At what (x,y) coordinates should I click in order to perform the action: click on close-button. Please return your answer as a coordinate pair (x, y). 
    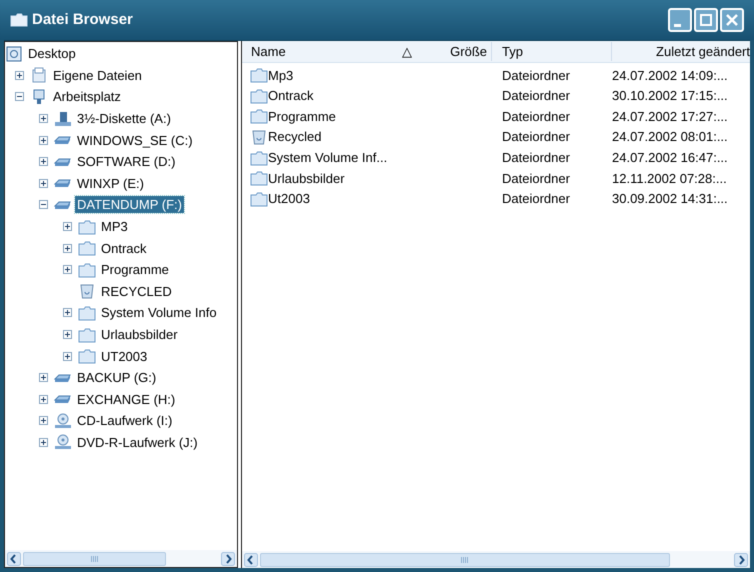
    Looking at the image, I should click on (732, 20).